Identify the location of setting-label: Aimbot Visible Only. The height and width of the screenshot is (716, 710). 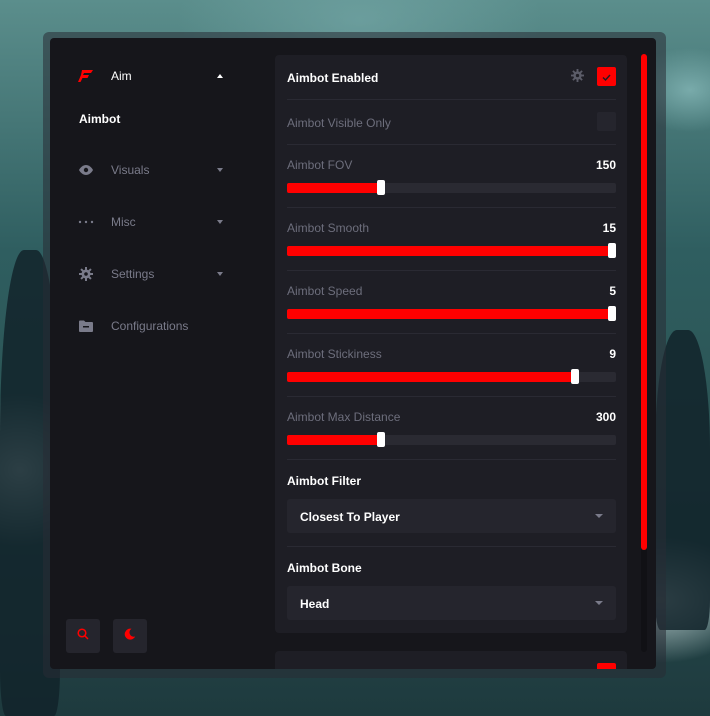
(339, 123).